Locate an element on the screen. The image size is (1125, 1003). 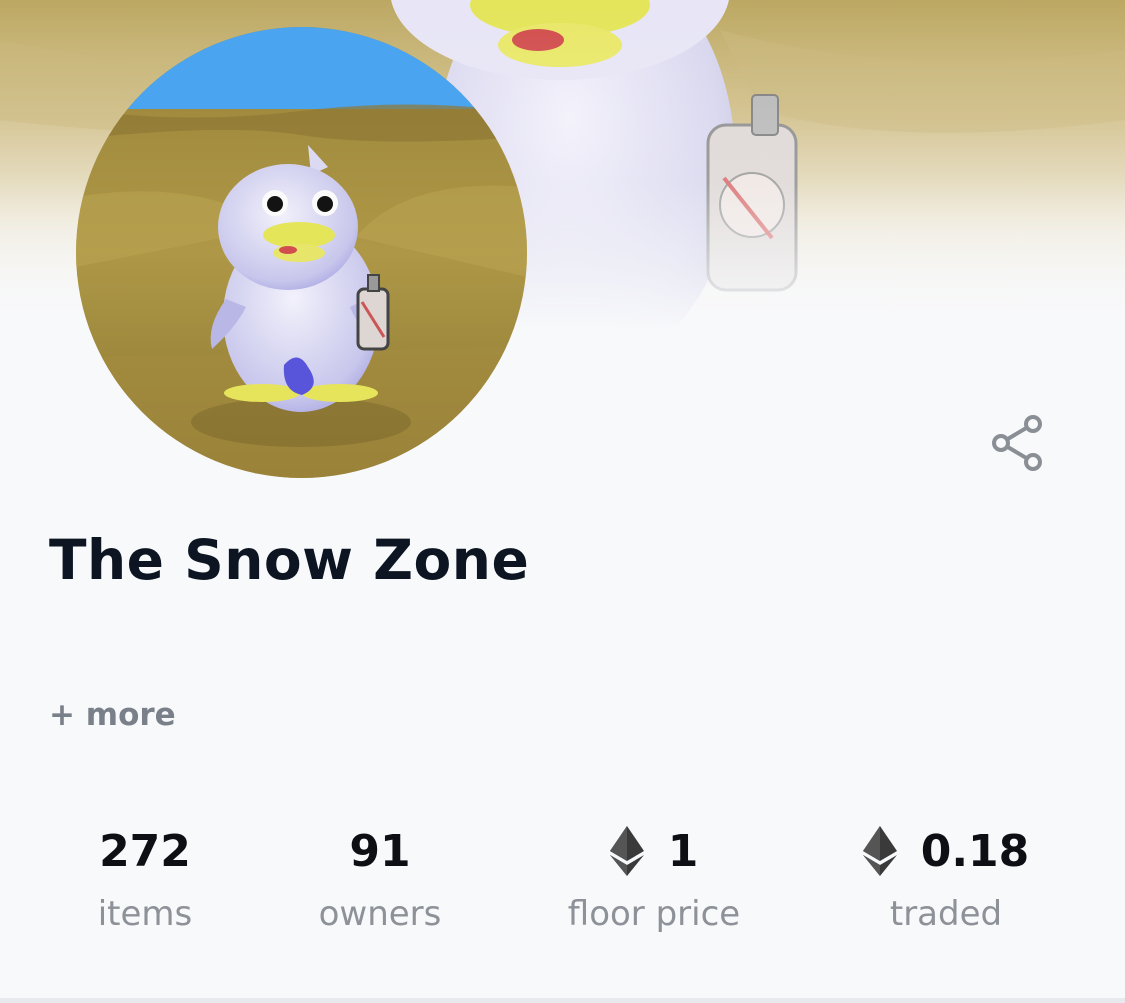
more-link: + more is located at coordinates (112, 715).